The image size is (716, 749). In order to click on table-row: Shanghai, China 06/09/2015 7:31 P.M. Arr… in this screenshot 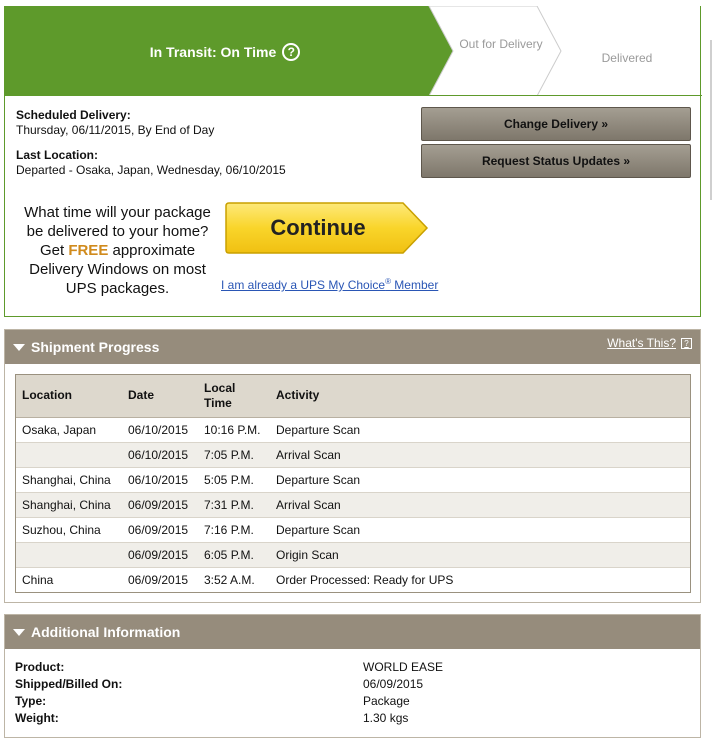, I will do `click(353, 505)`.